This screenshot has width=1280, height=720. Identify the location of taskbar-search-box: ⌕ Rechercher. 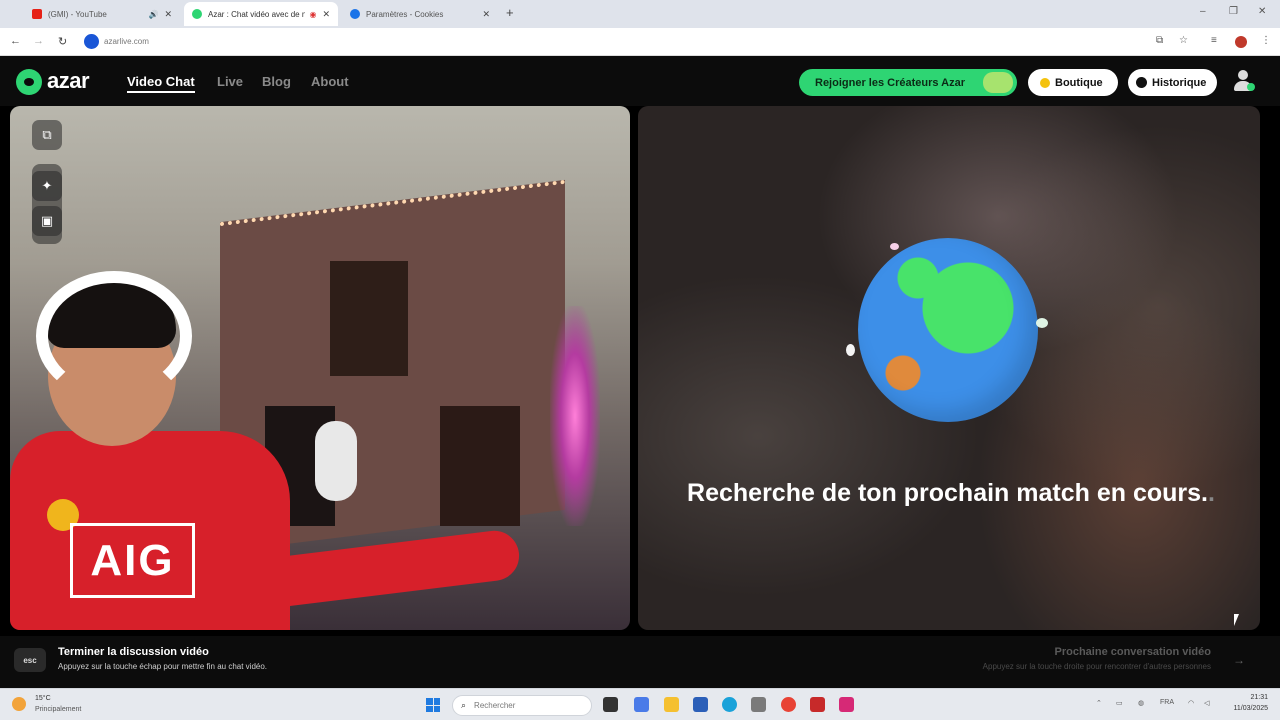
(522, 705).